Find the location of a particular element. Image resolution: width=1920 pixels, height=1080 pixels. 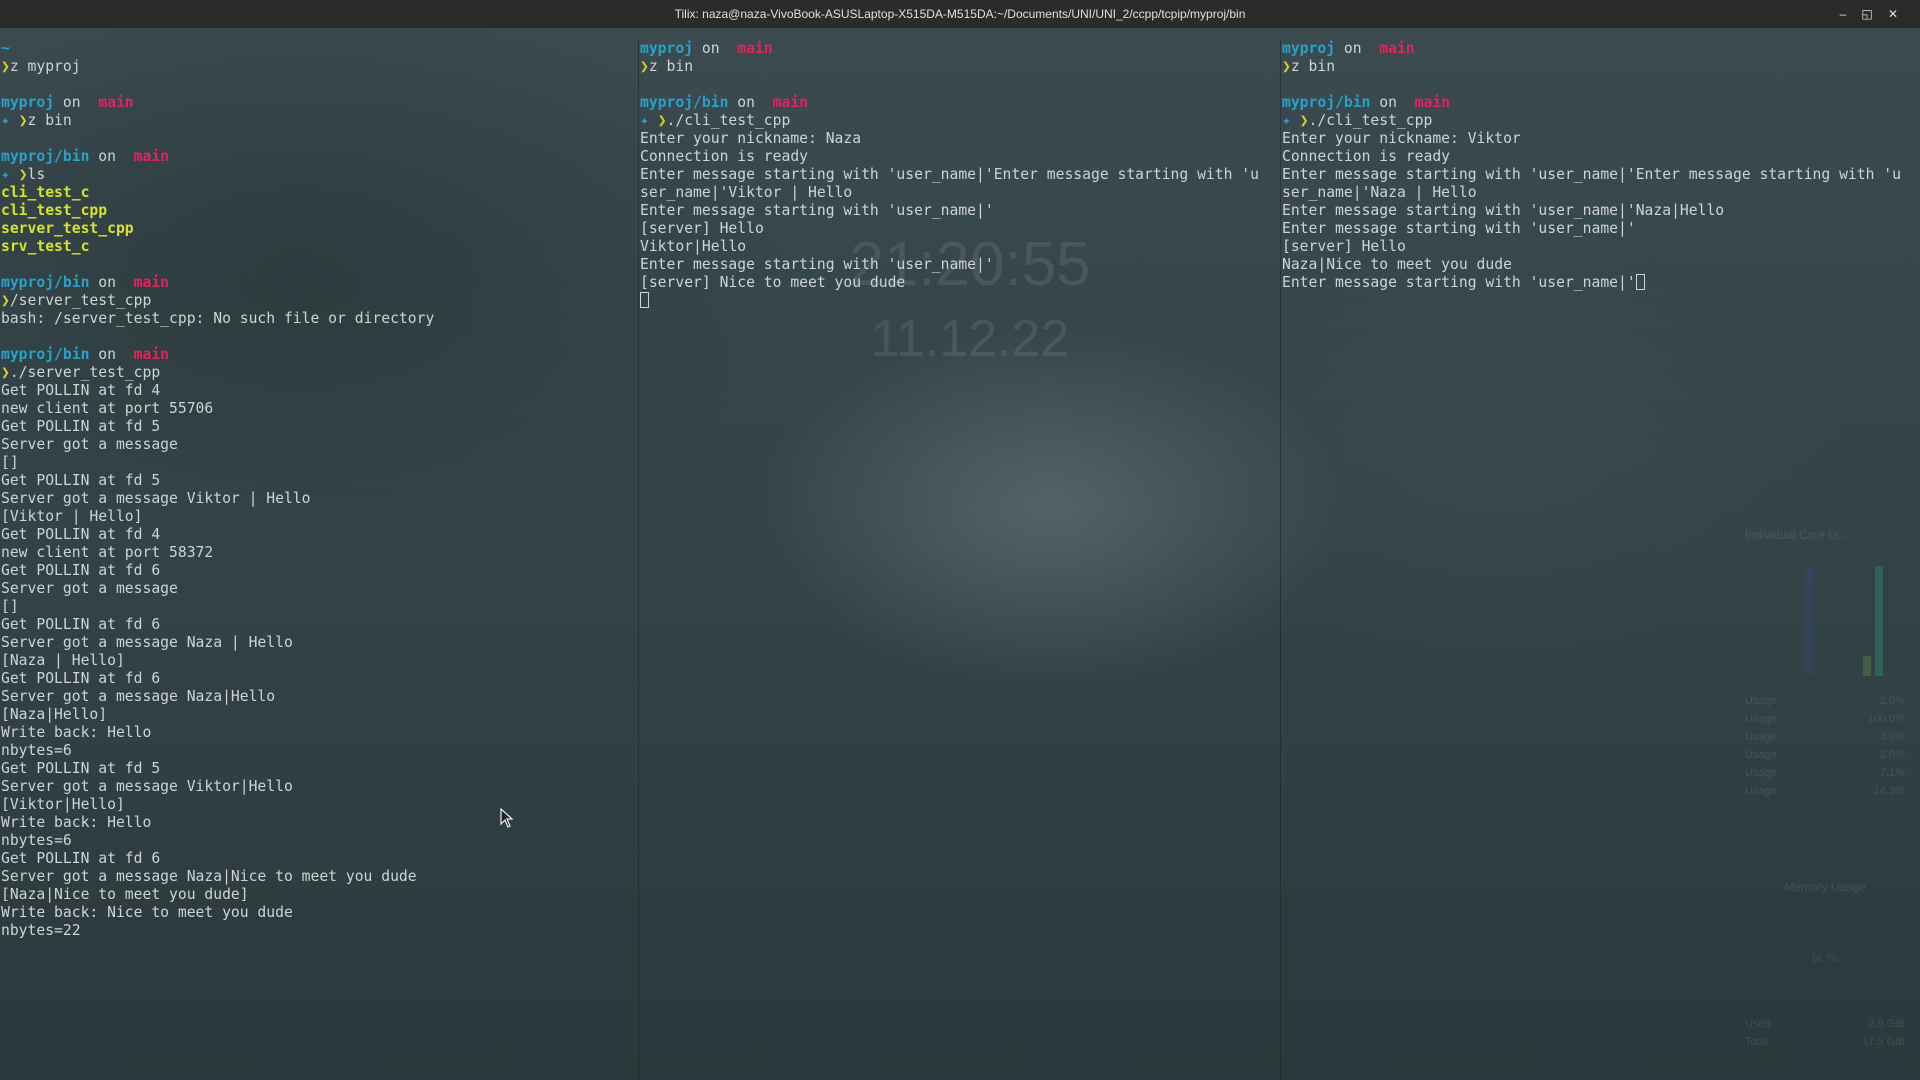

output-line: ser_name|'Naza | Hello is located at coordinates (1600, 193).